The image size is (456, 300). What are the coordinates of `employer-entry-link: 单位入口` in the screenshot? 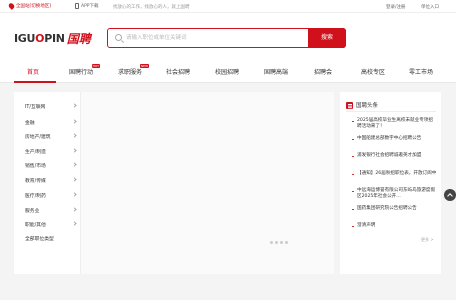 It's located at (430, 7).